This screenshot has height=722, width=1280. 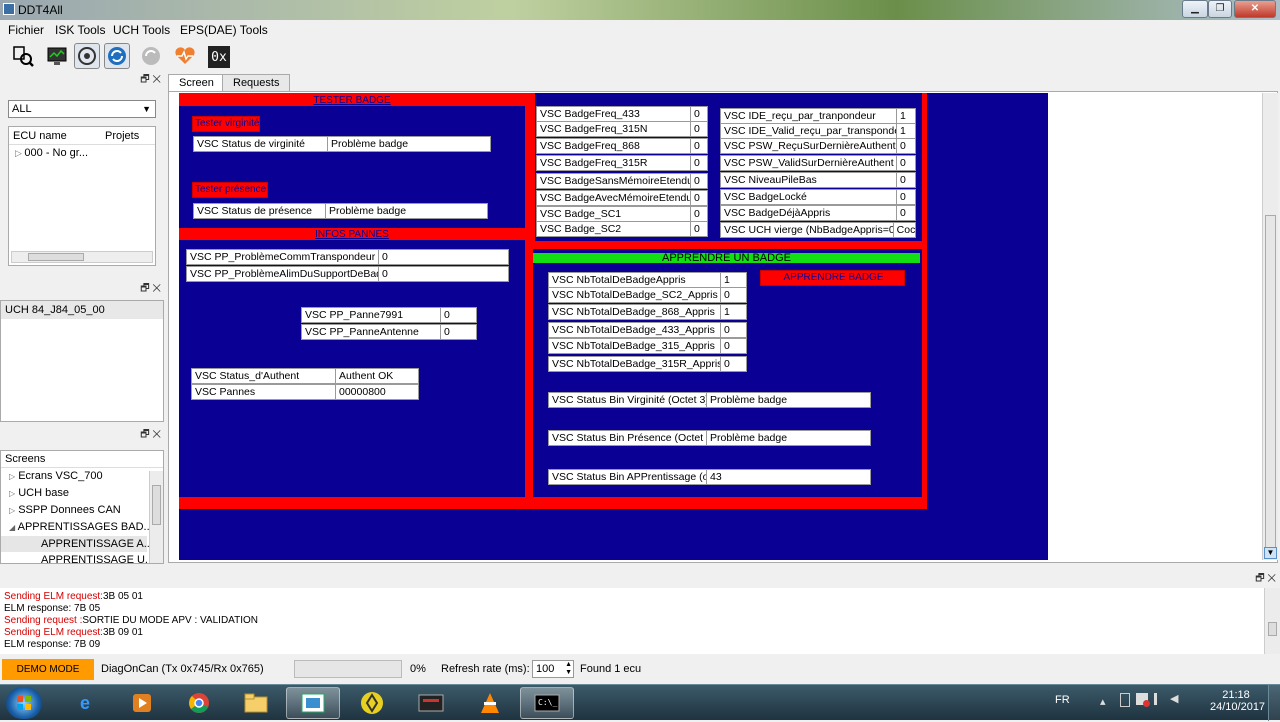 I want to click on filter-select: ALL ▼, so click(x=82, y=109).